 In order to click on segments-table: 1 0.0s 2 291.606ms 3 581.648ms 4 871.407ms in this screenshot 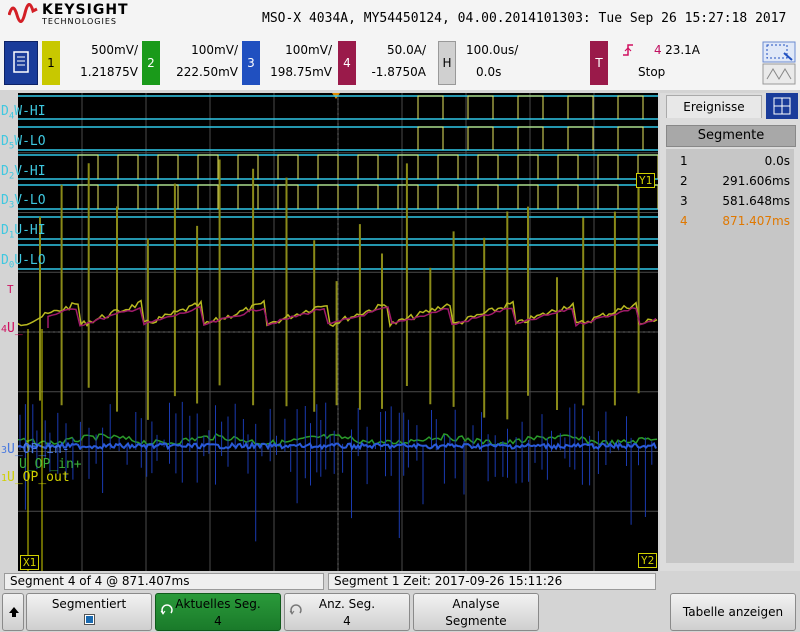, I will do `click(730, 356)`.